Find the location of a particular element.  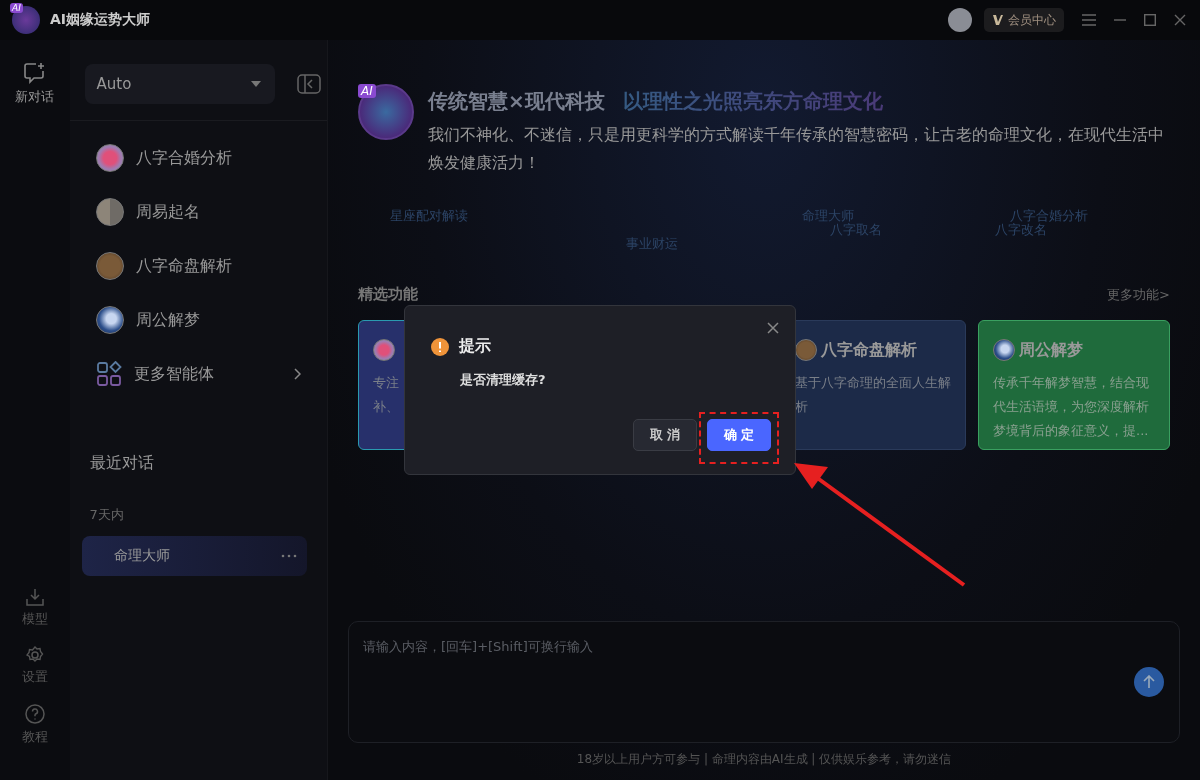

agent-item: 周公解梦 is located at coordinates (198, 320).